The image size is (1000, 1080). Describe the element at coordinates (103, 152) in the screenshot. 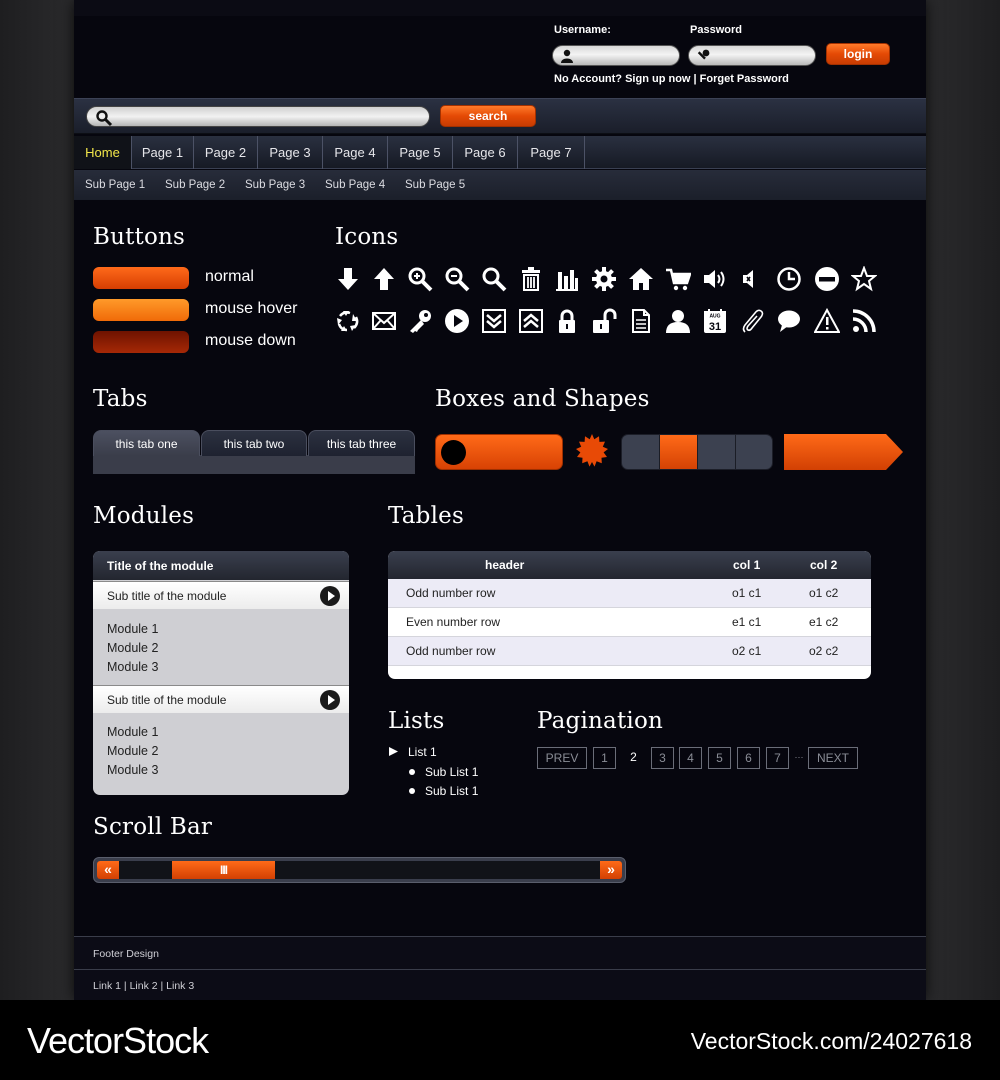

I see `nav-item-home: Home` at that location.